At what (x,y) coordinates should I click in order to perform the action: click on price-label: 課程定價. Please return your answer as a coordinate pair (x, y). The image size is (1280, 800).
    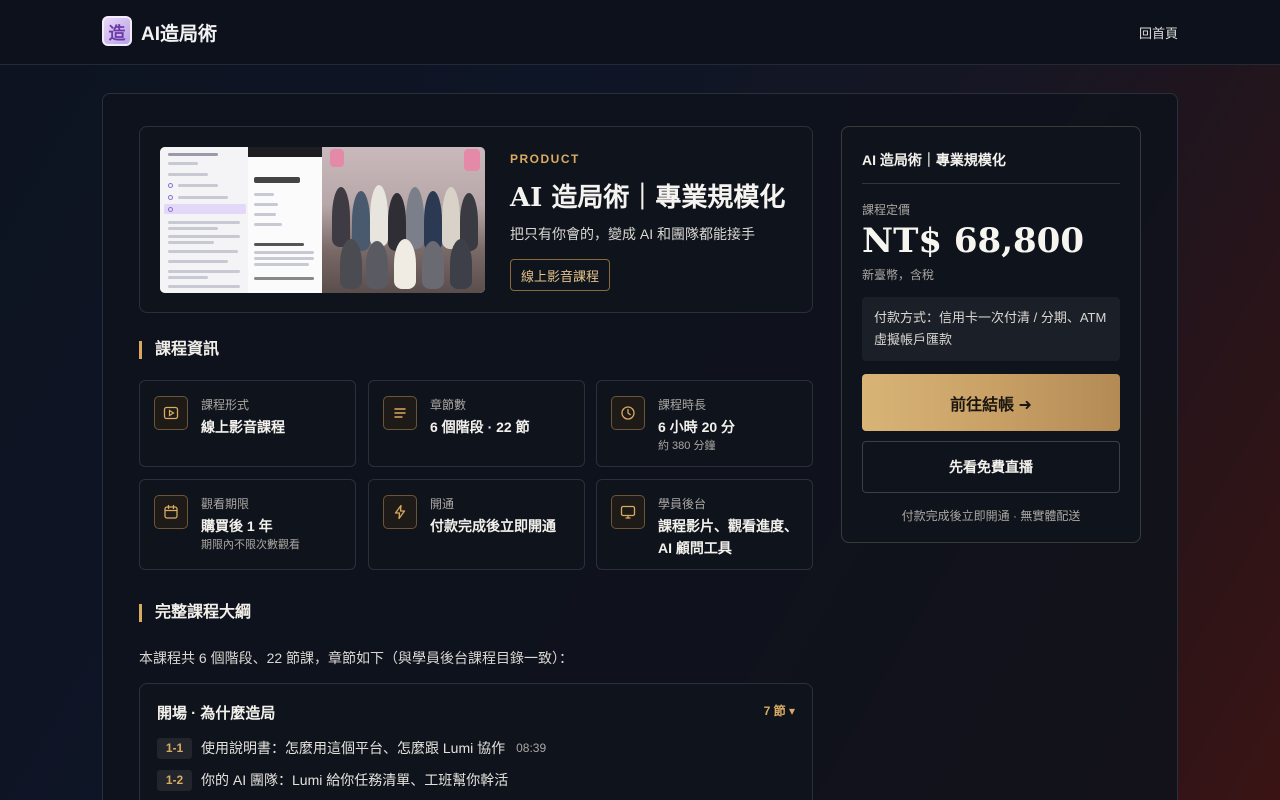
    Looking at the image, I should click on (886, 210).